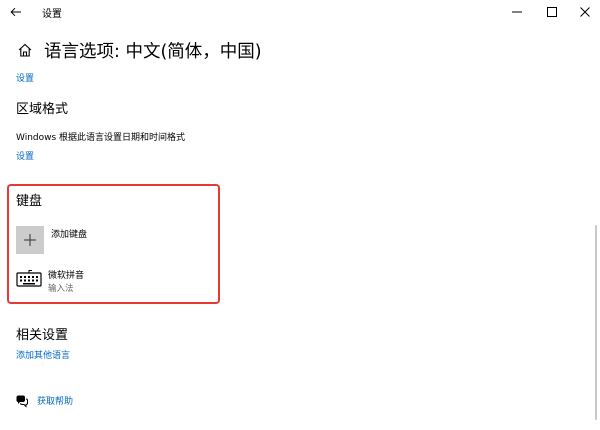 This screenshot has width=600, height=430. Describe the element at coordinates (61, 289) in the screenshot. I see `keyboard-item-type: 输入法` at that location.